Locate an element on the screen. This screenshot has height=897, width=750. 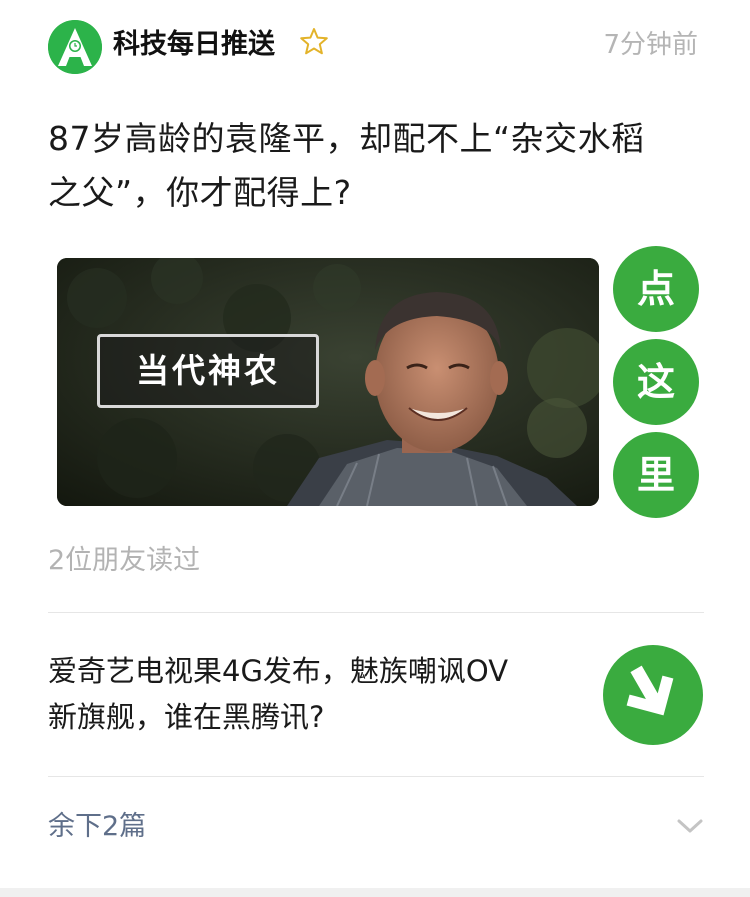
tap-here-badge-2: 这 is located at coordinates (656, 382).